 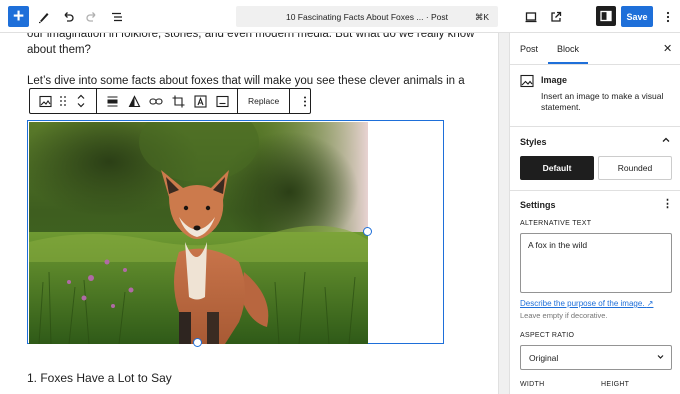 I want to click on image-tools-group, so click(x=167, y=101).